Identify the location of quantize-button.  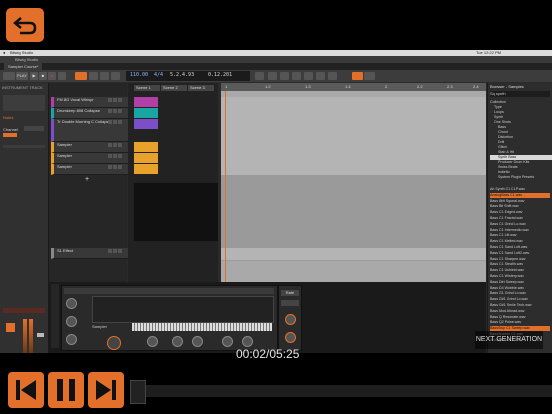
(259, 76).